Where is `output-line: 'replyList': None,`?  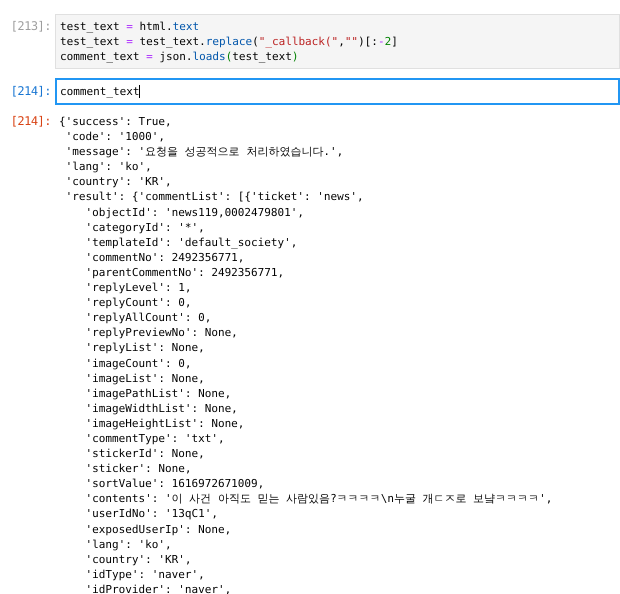 output-line: 'replyList': None, is located at coordinates (144, 348).